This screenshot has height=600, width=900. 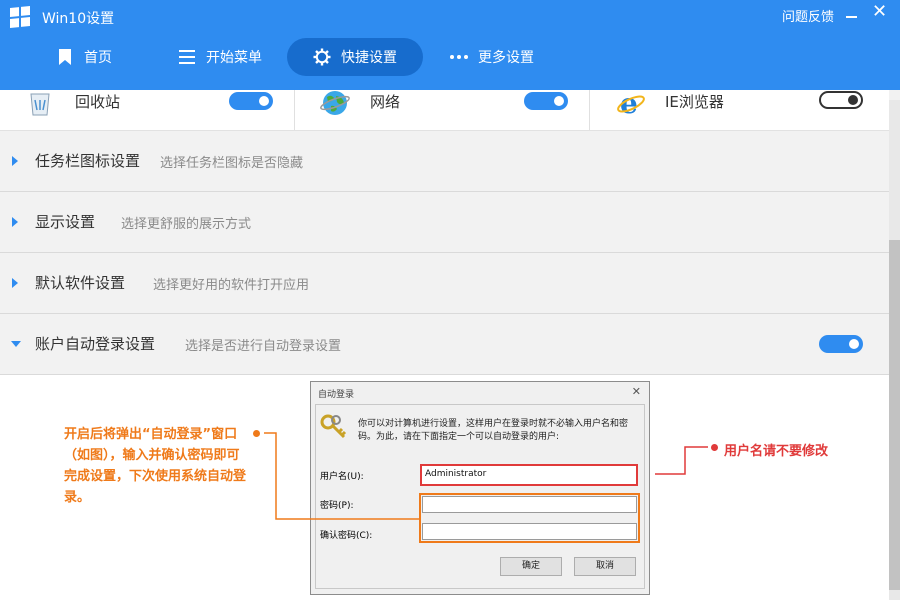 I want to click on nav-more-label: 更多设置, so click(x=506, y=58).